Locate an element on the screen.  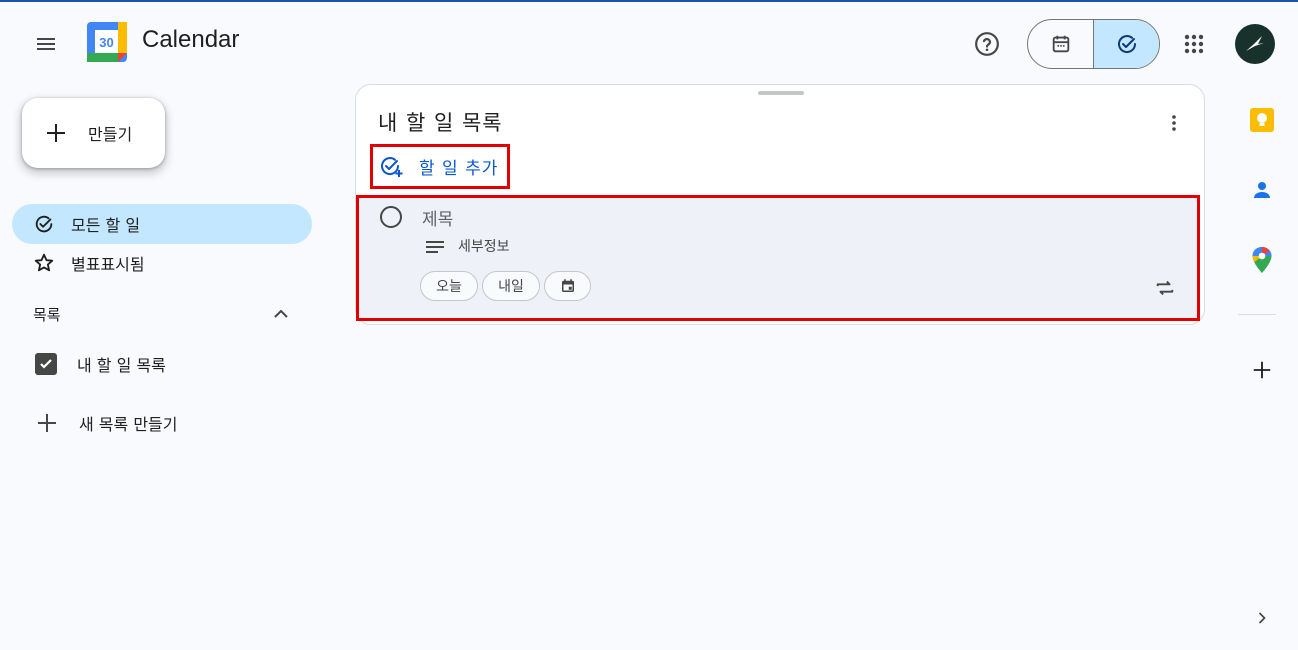
hamburger-menu-icon is located at coordinates (46, 44).